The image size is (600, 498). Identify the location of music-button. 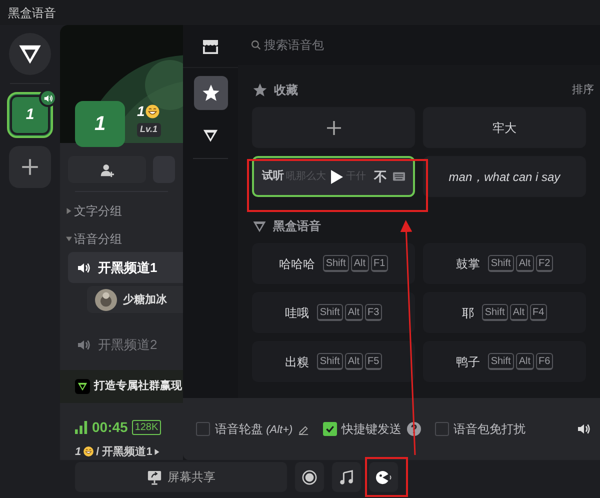
(346, 477).